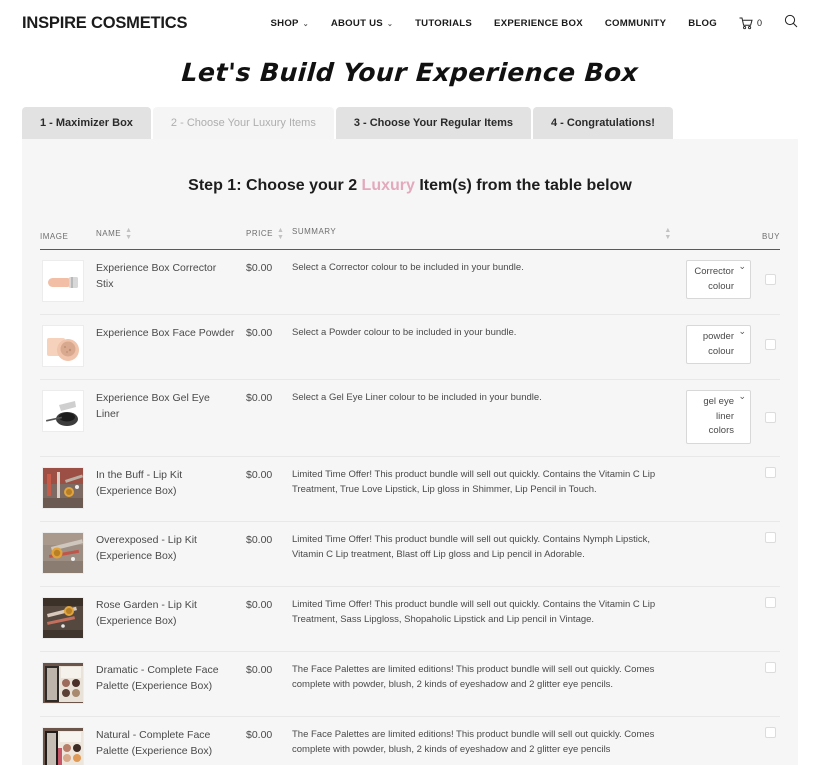 The height and width of the screenshot is (765, 820). Describe the element at coordinates (104, 23) in the screenshot. I see `brand-logo: INSPIRE COSMETICS` at that location.